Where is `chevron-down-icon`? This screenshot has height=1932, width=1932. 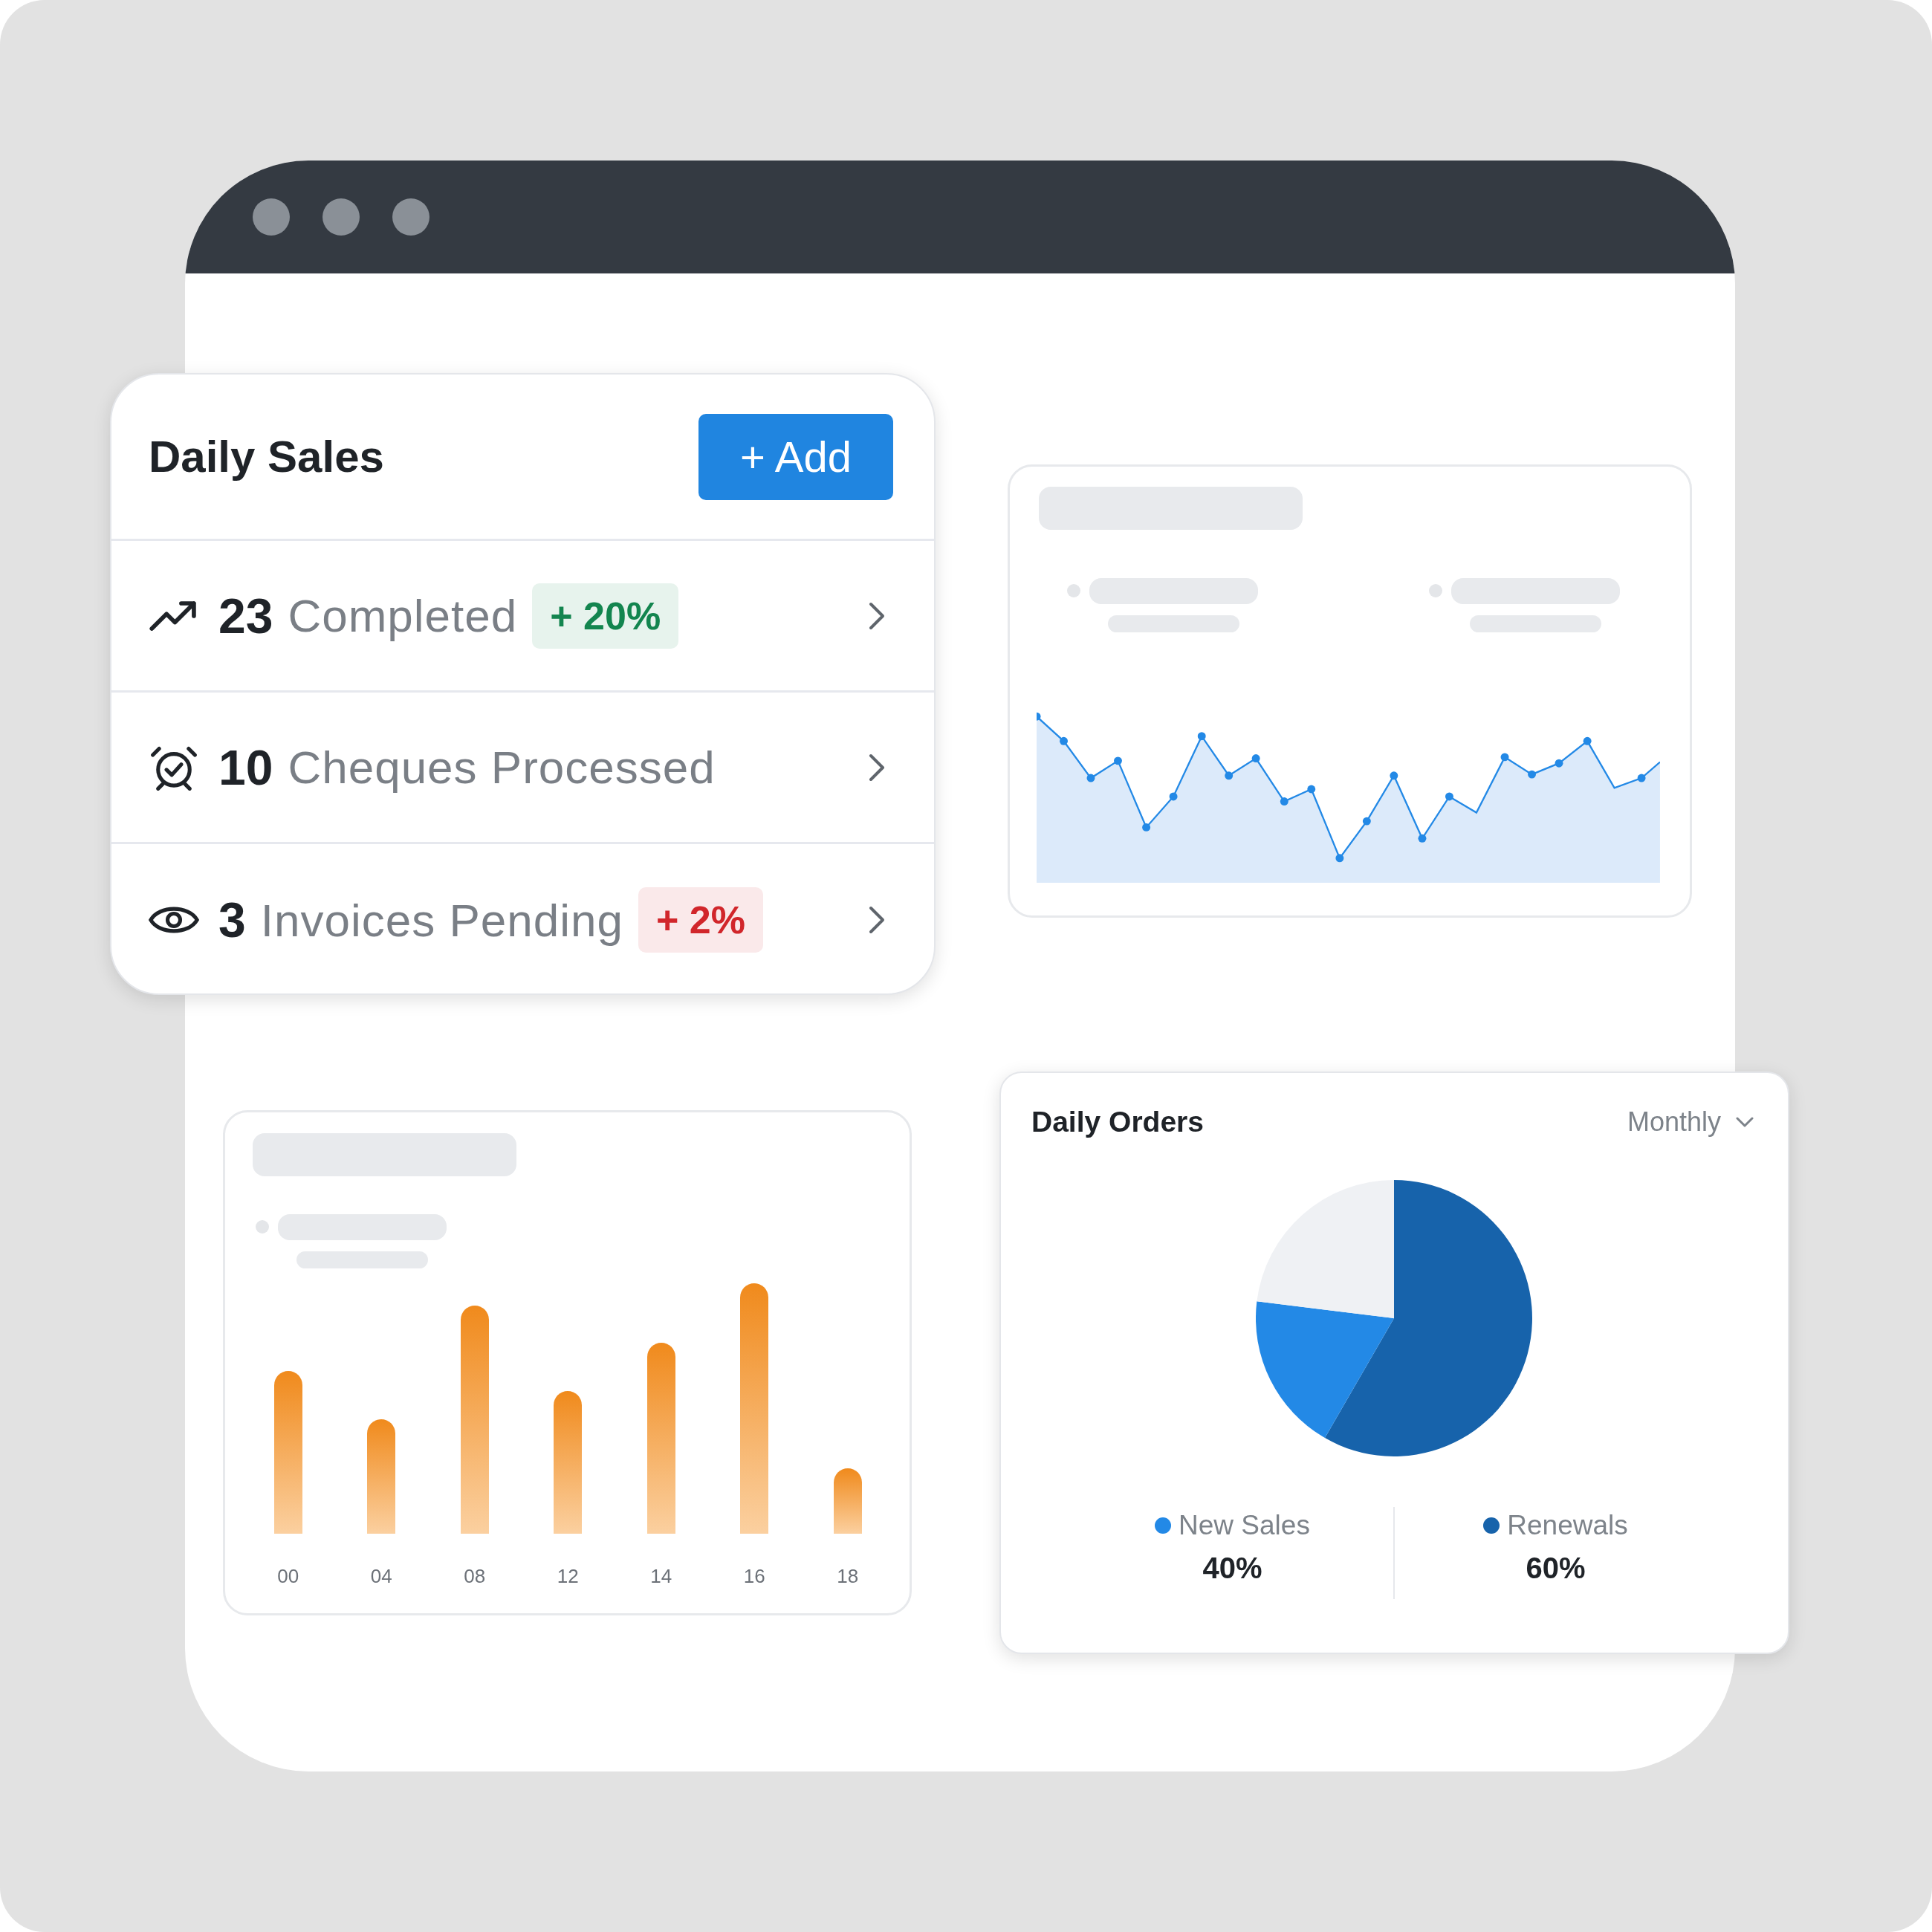
chevron-down-icon is located at coordinates (1745, 1122).